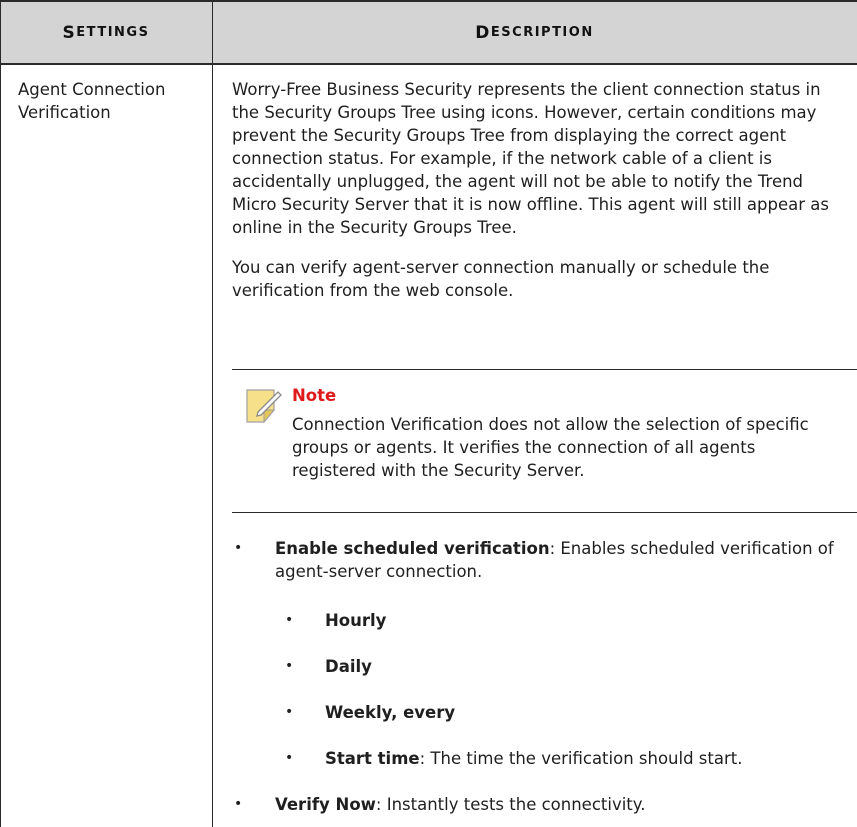 The width and height of the screenshot is (857, 827). What do you see at coordinates (356, 620) in the screenshot?
I see `list-item-hourly: Hourly` at bounding box center [356, 620].